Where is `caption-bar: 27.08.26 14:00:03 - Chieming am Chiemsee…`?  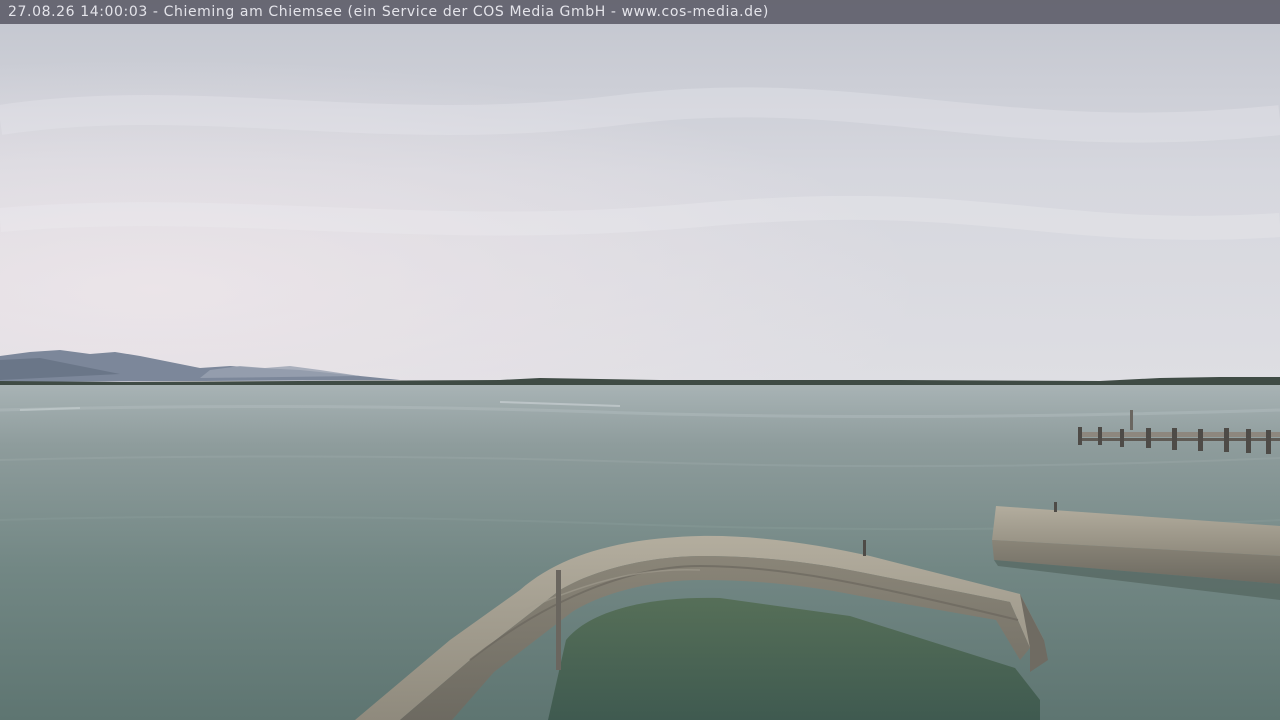 caption-bar: 27.08.26 14:00:03 - Chieming am Chiemsee… is located at coordinates (640, 12).